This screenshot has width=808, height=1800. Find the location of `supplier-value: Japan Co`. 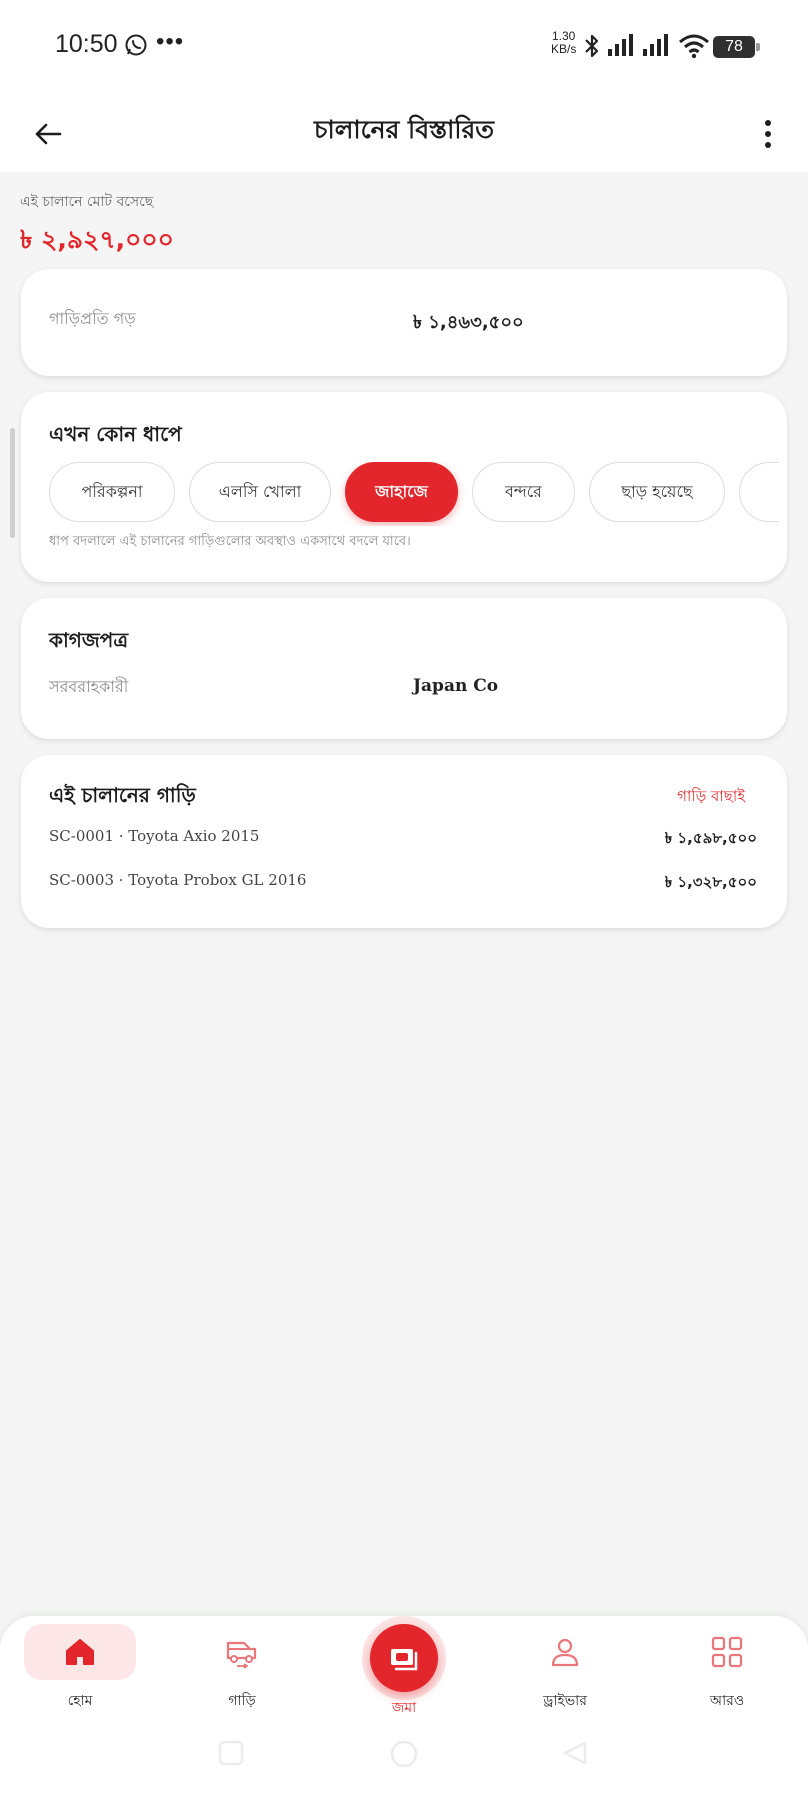

supplier-value: Japan Co is located at coordinates (456, 686).